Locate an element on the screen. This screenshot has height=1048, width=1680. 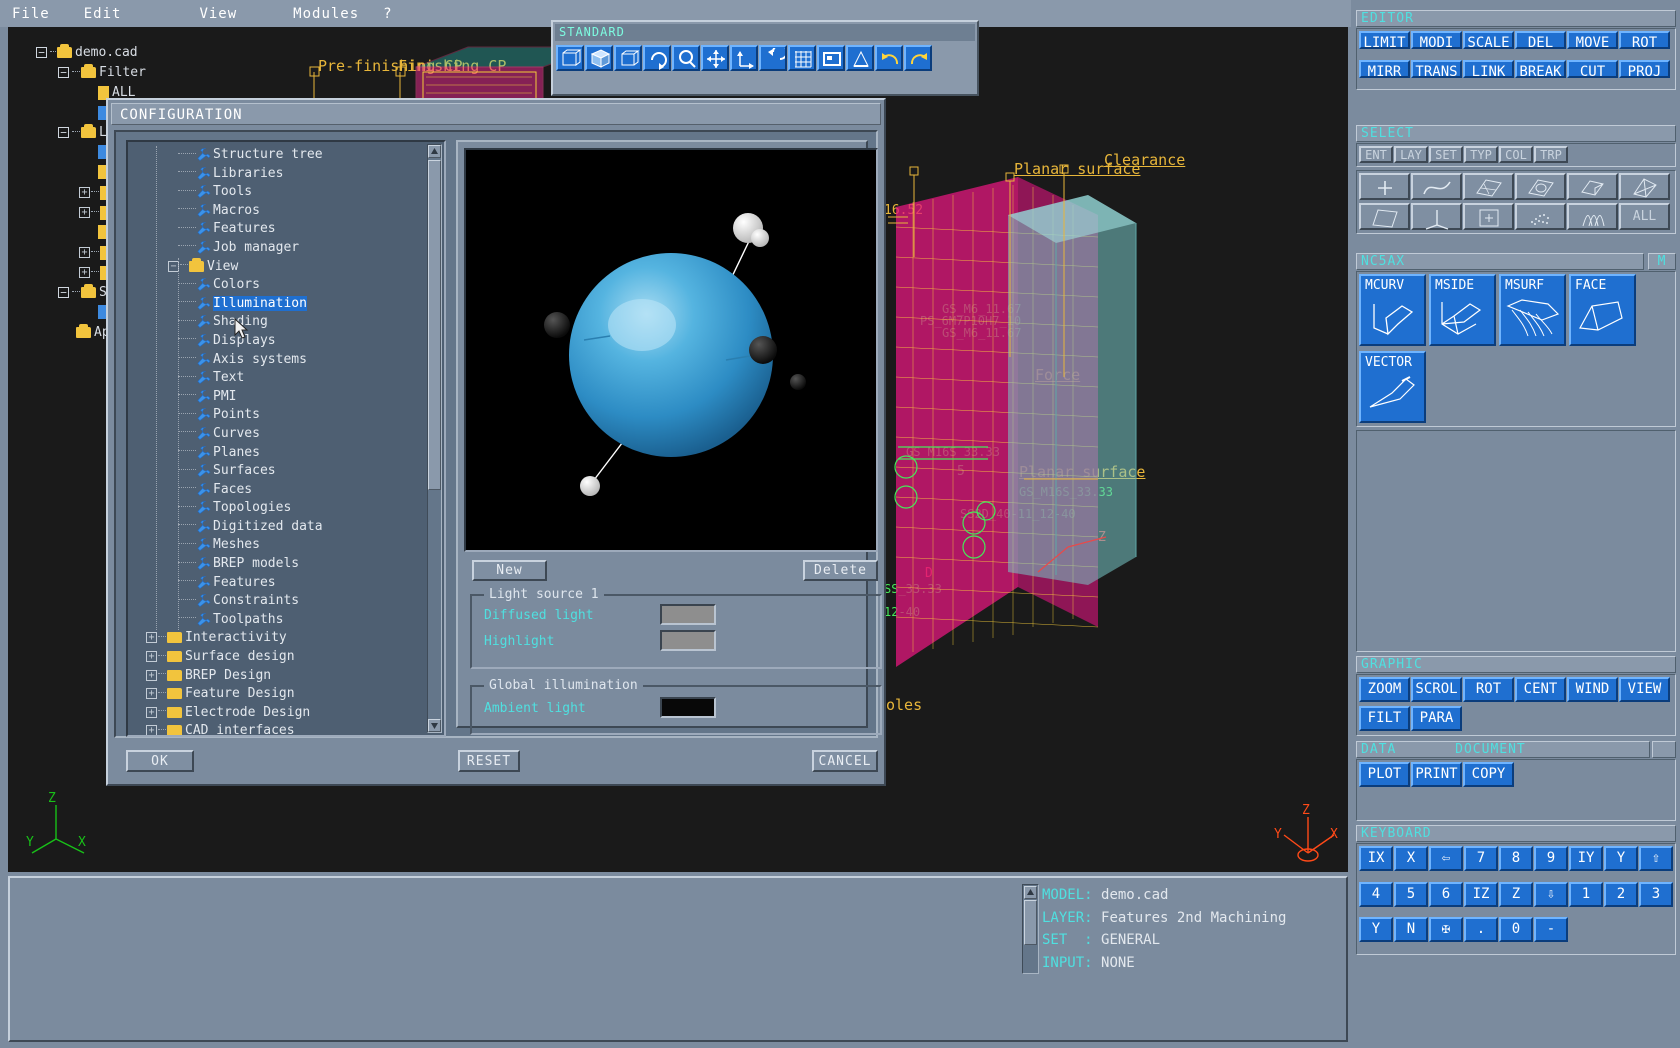
config-tree-item-curves: Curves is located at coordinates (276, 434).